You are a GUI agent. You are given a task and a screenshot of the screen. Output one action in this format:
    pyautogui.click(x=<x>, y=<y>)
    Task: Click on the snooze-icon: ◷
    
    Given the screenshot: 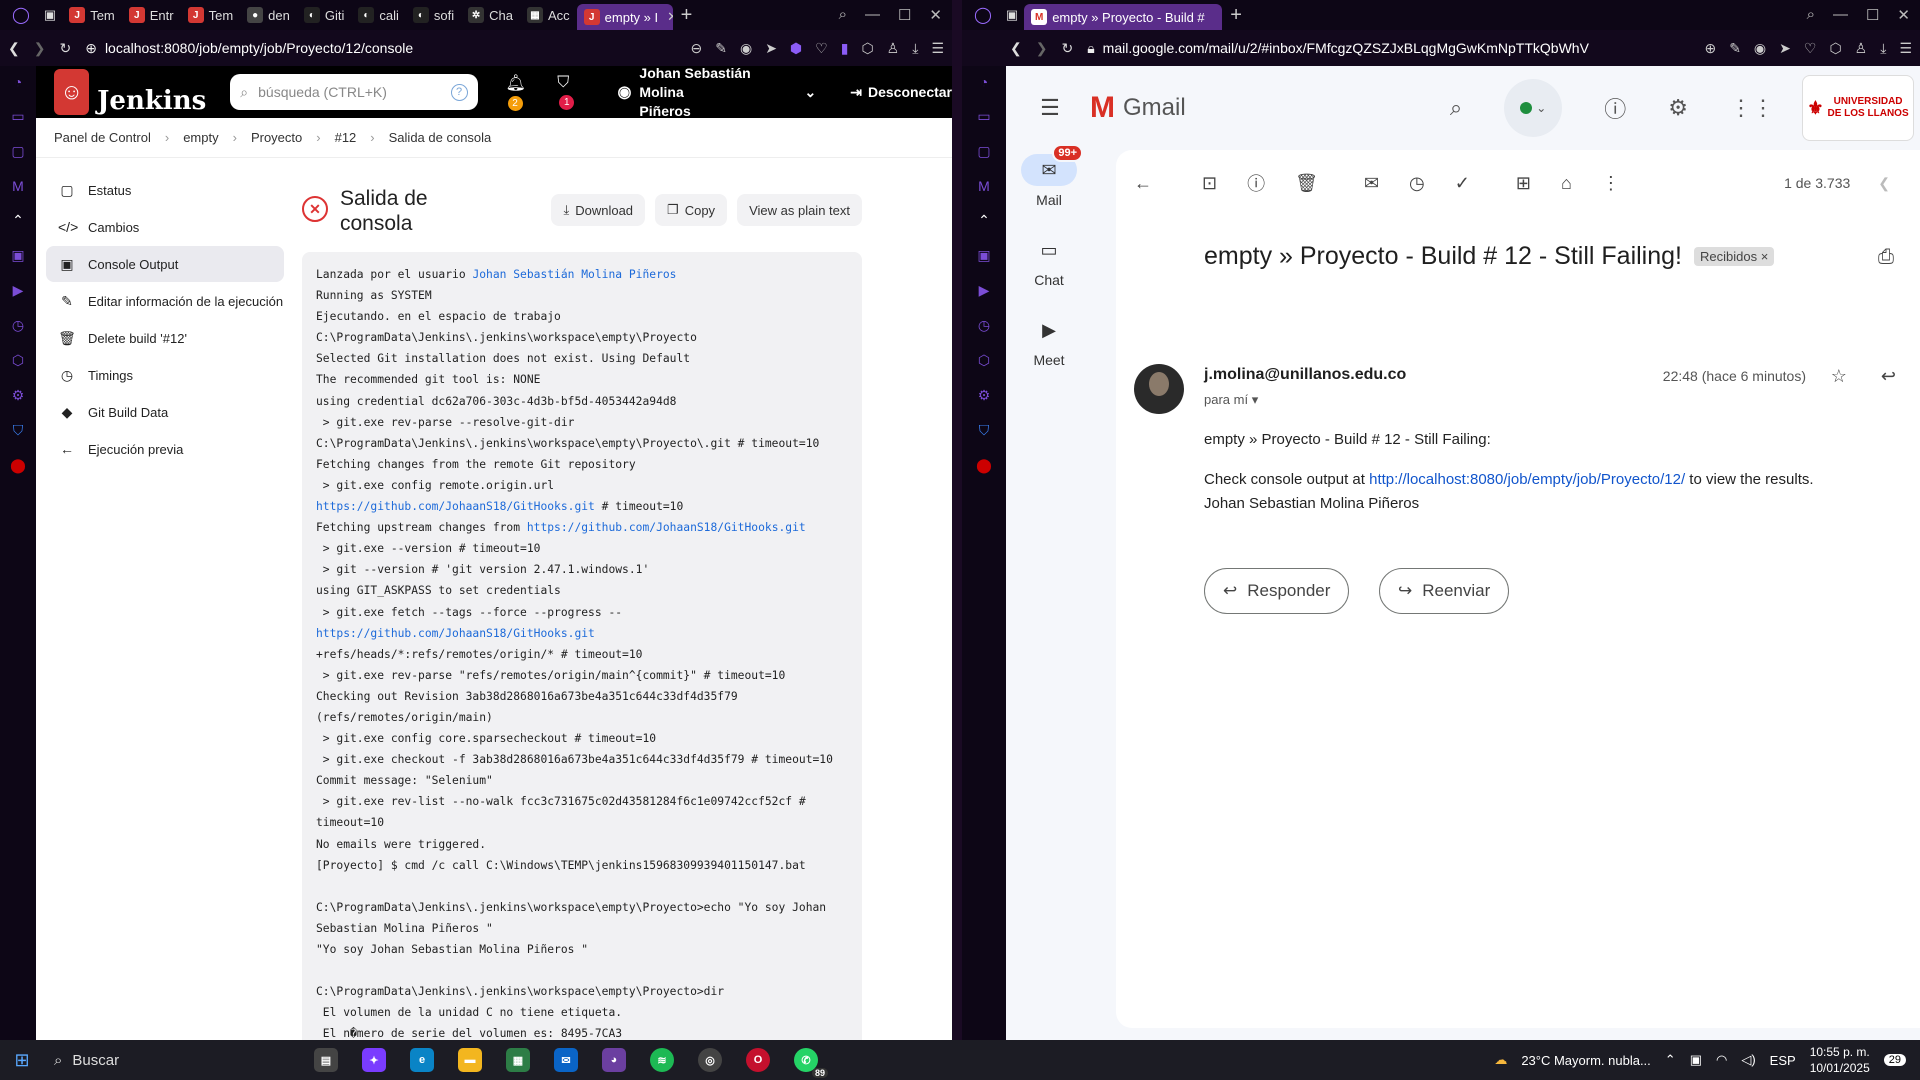 What is the action you would take?
    pyautogui.click(x=1417, y=183)
    